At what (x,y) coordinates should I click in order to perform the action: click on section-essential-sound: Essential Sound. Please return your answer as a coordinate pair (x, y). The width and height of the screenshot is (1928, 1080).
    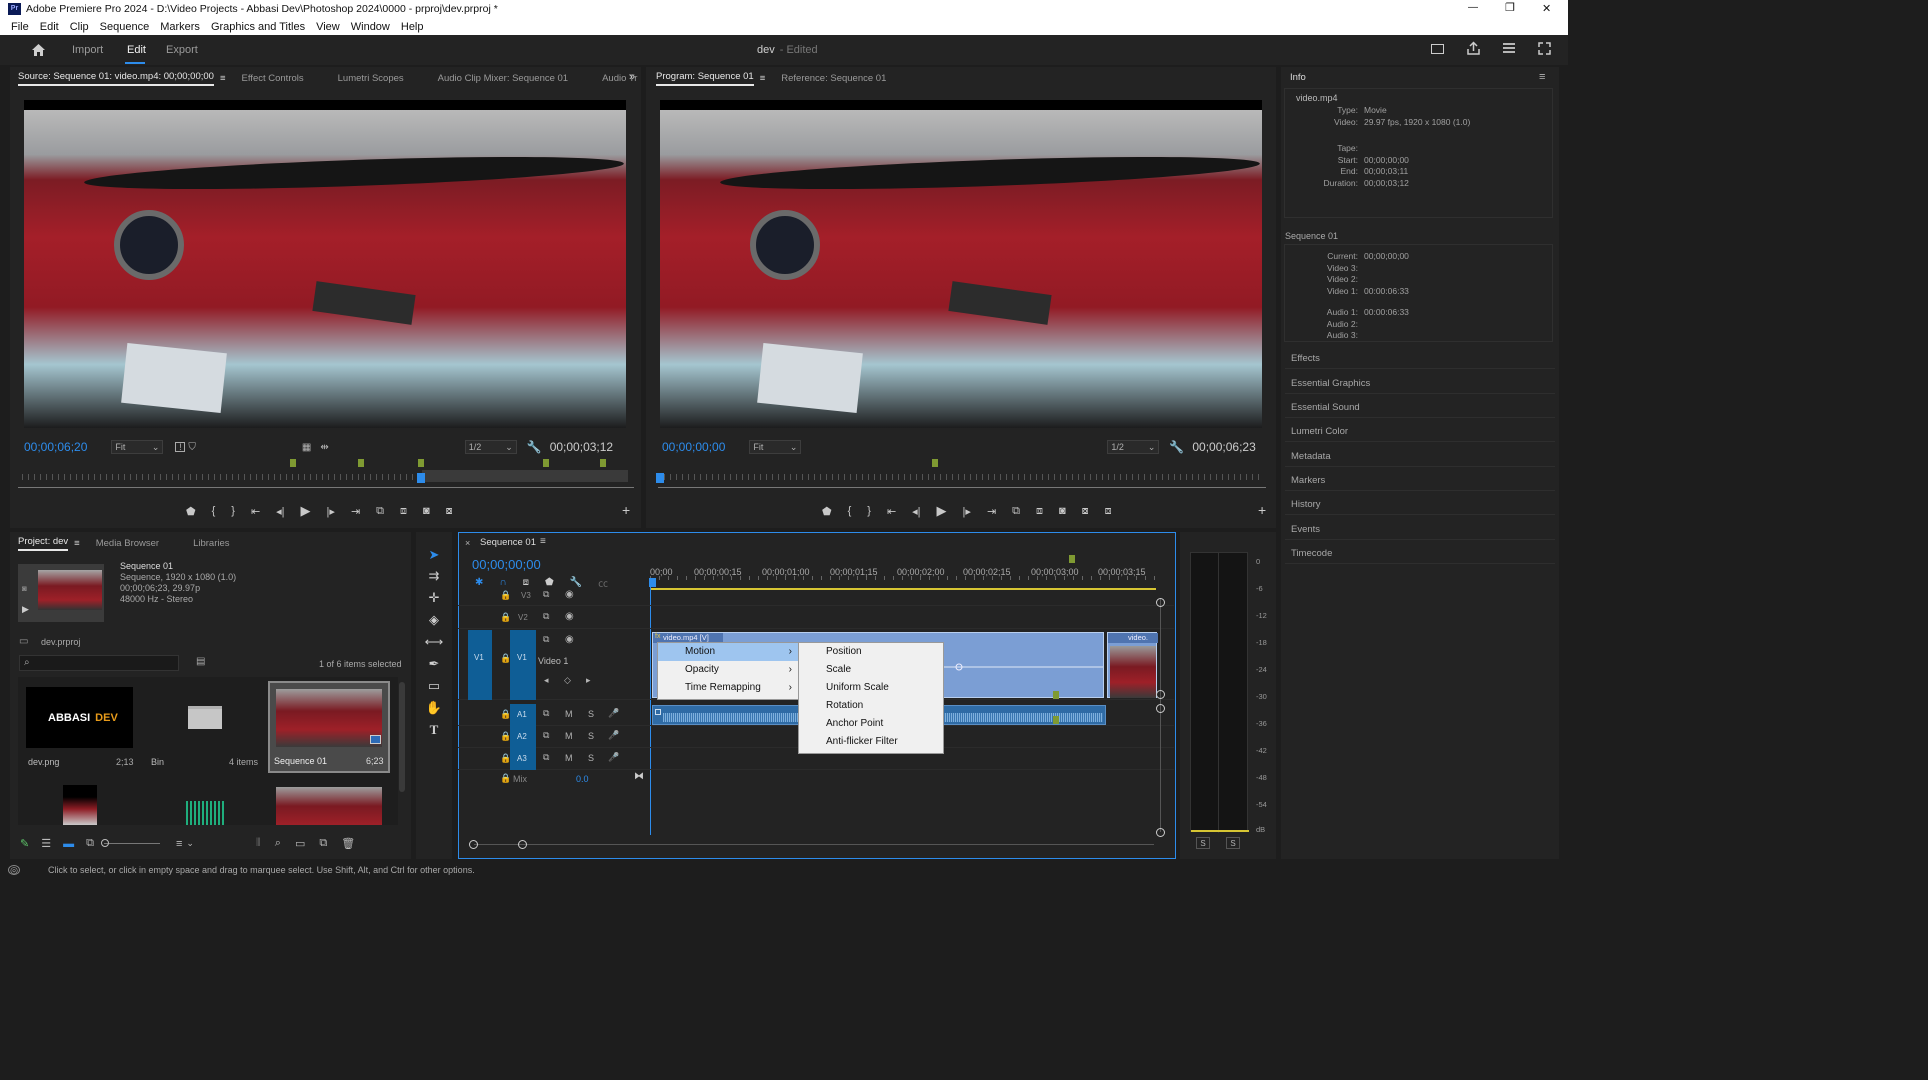
    Looking at the image, I should click on (1420, 407).